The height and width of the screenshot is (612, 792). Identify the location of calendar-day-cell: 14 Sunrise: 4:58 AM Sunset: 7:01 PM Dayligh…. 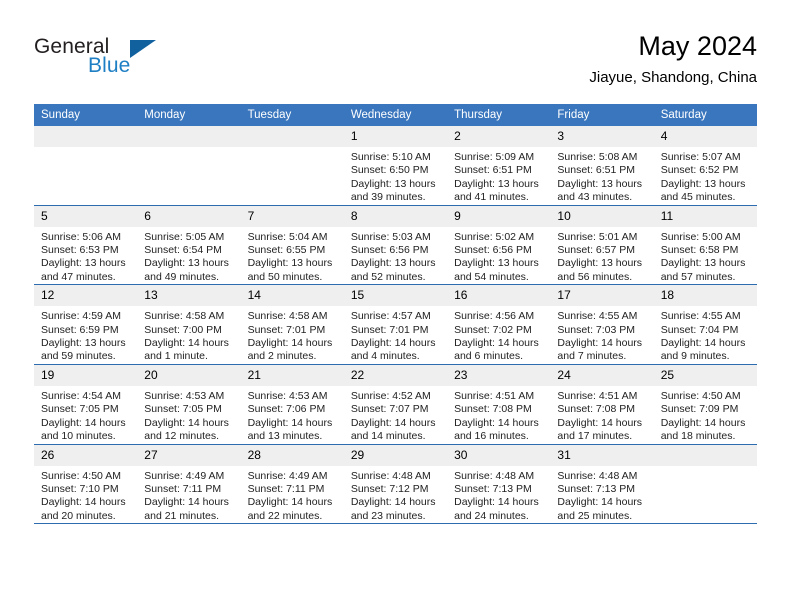
(292, 324).